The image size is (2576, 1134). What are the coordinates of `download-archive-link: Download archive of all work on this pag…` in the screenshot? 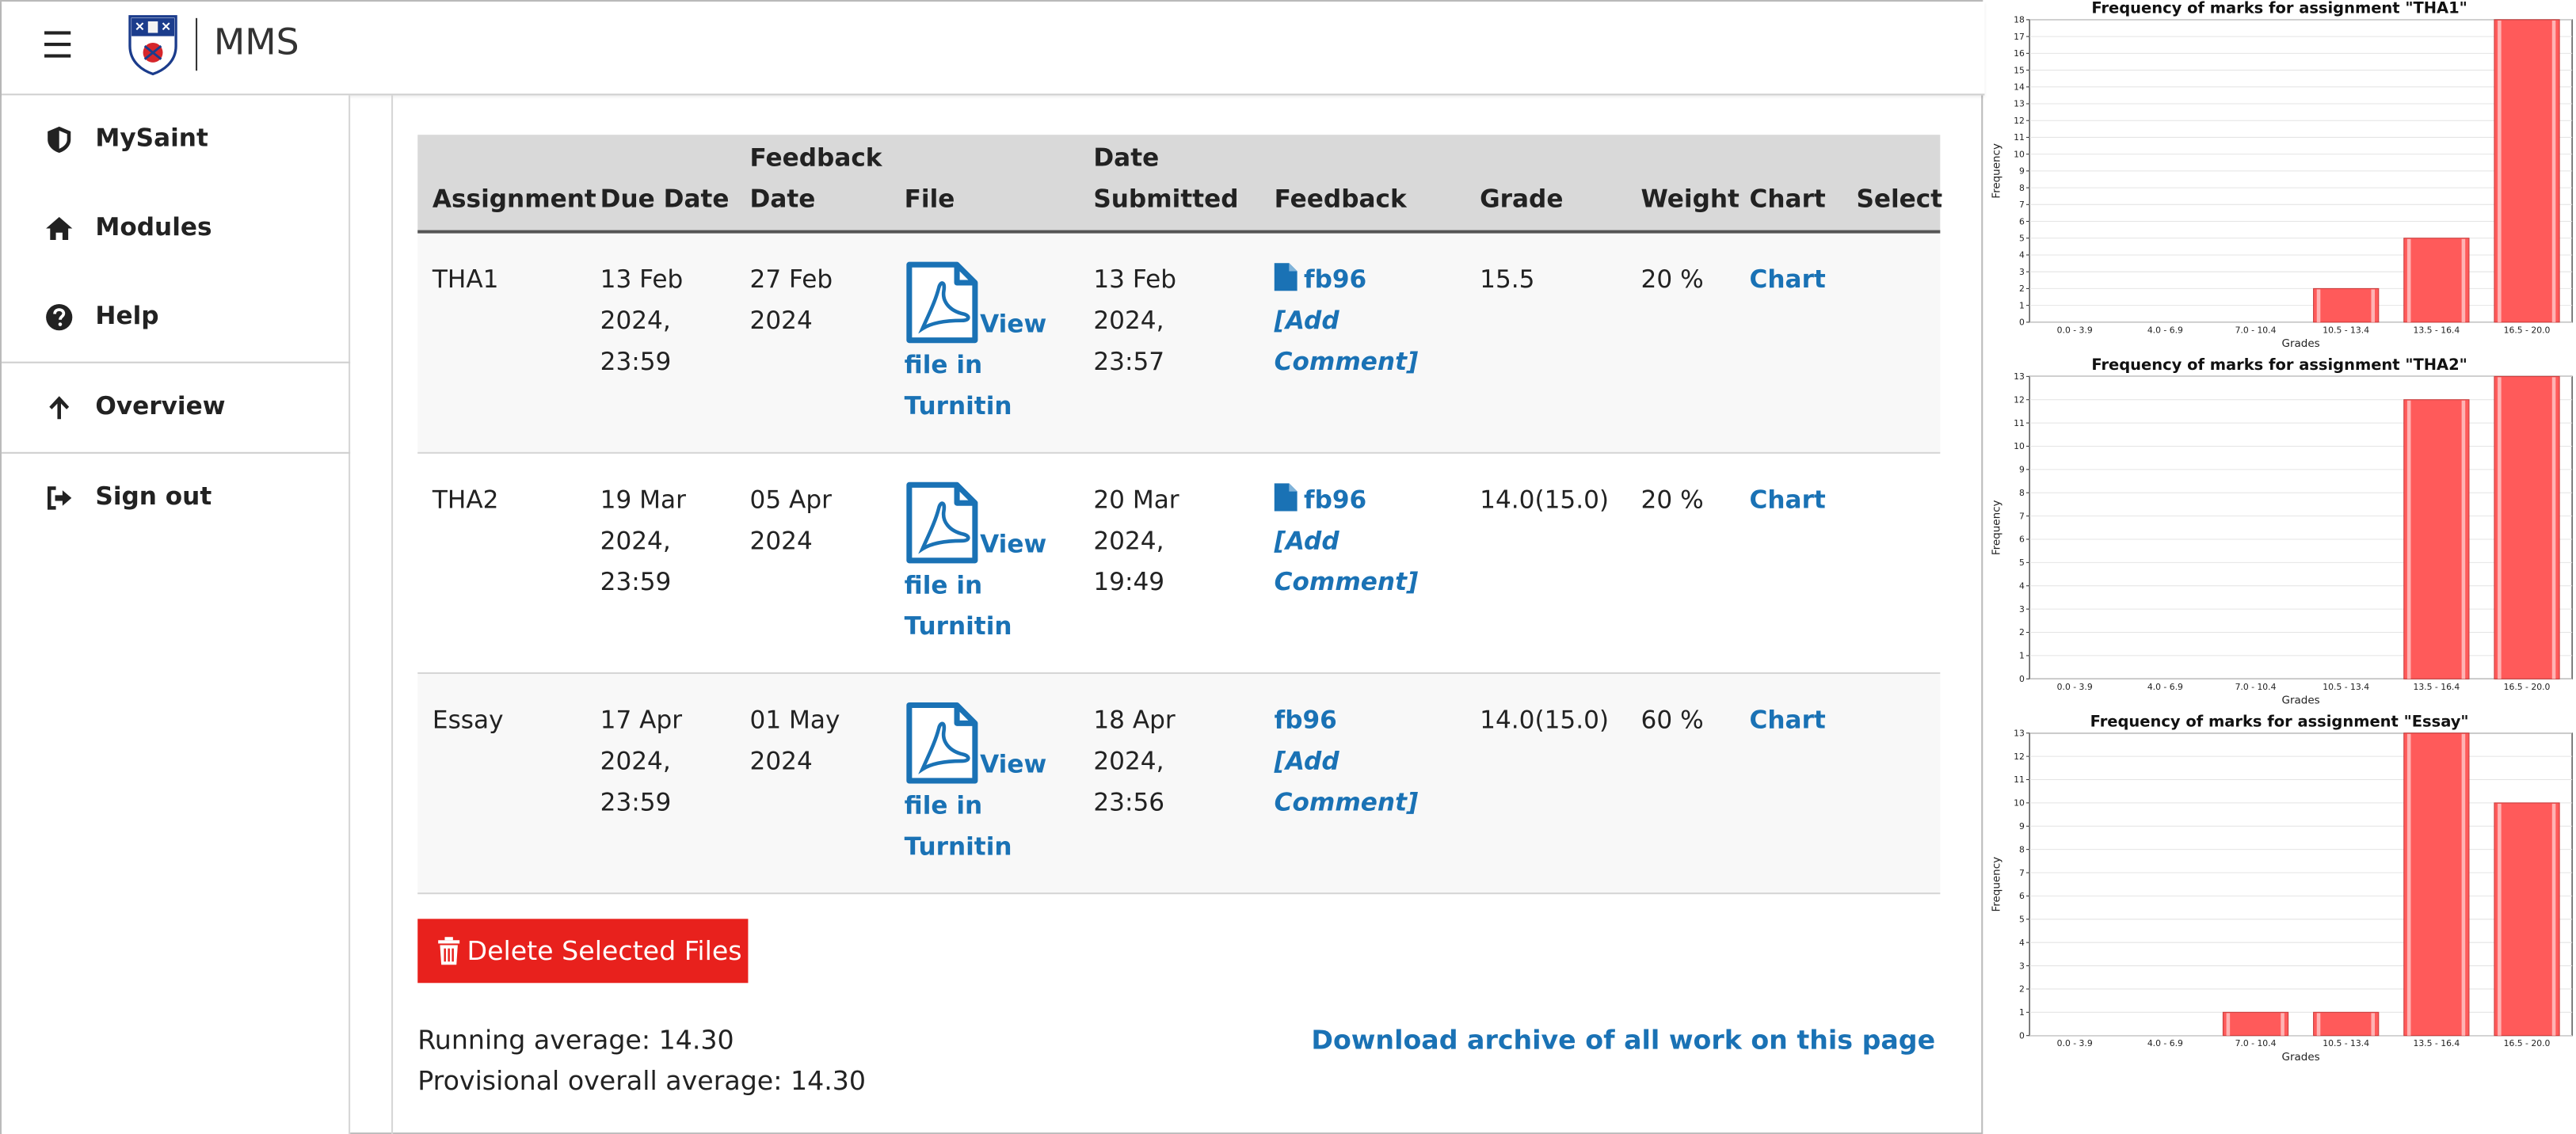 It's located at (1623, 1039).